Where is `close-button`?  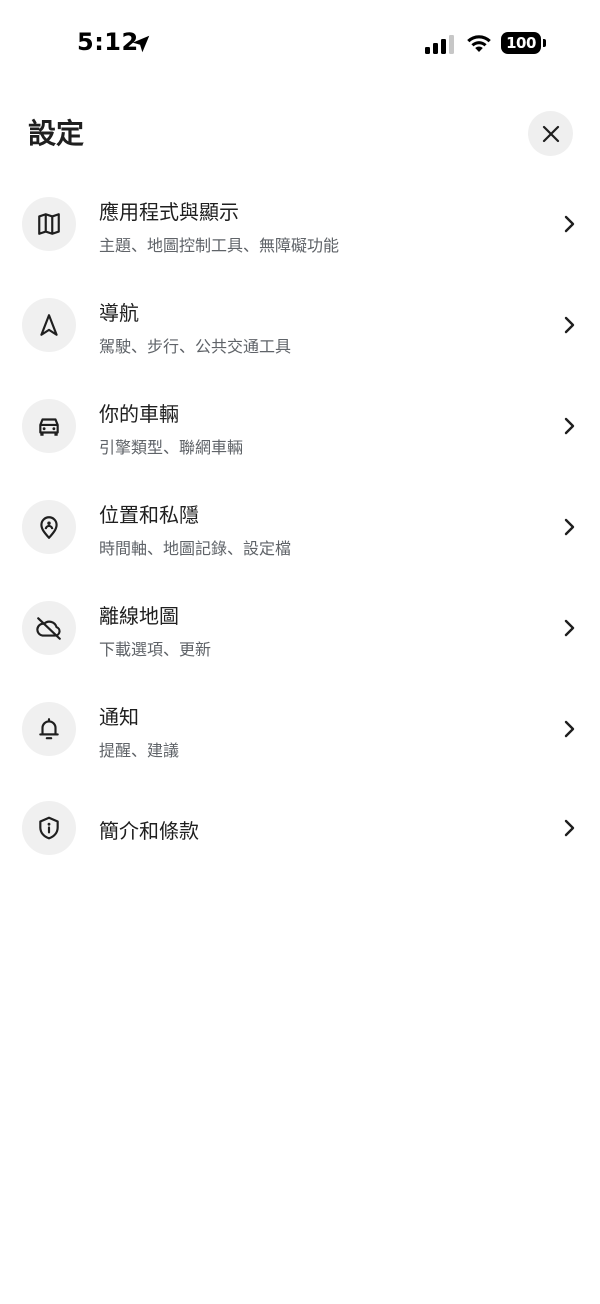
close-button is located at coordinates (550, 133).